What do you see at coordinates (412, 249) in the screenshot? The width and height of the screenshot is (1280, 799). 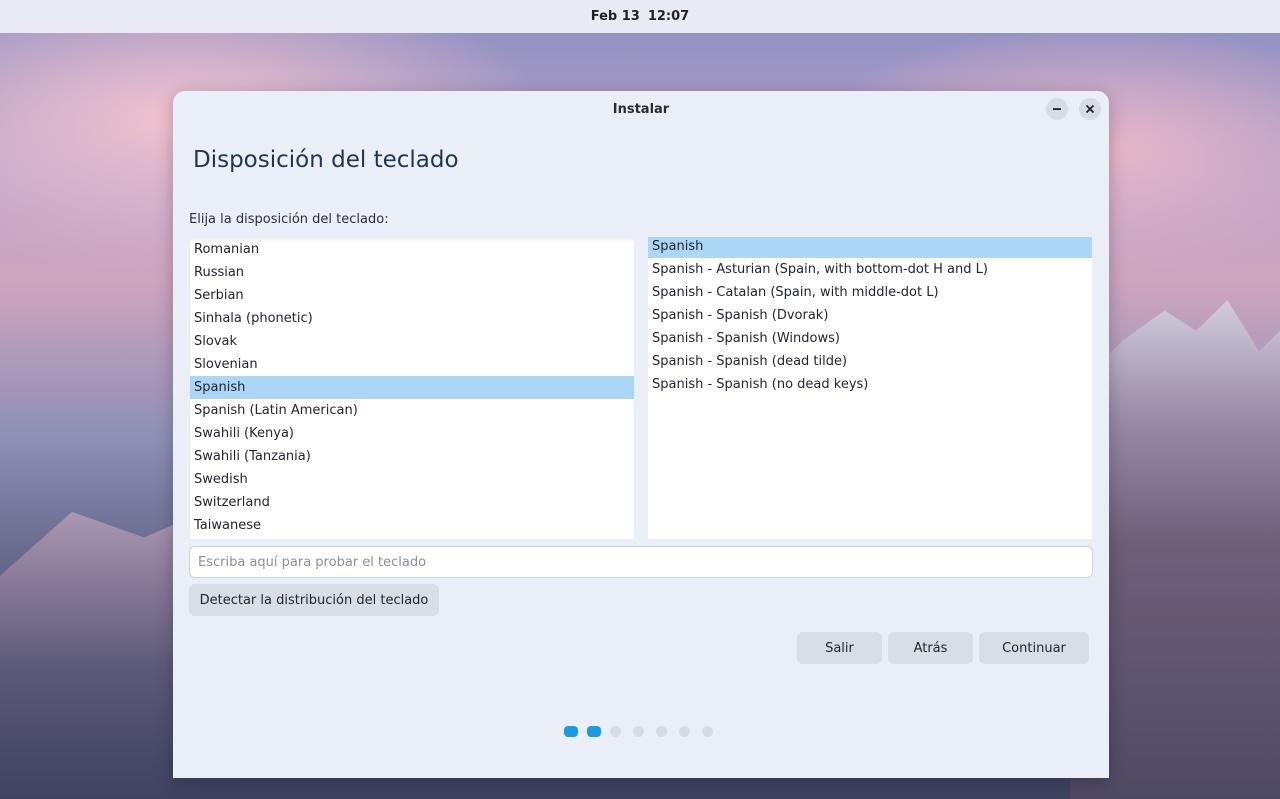 I see `list-item: Romanian` at bounding box center [412, 249].